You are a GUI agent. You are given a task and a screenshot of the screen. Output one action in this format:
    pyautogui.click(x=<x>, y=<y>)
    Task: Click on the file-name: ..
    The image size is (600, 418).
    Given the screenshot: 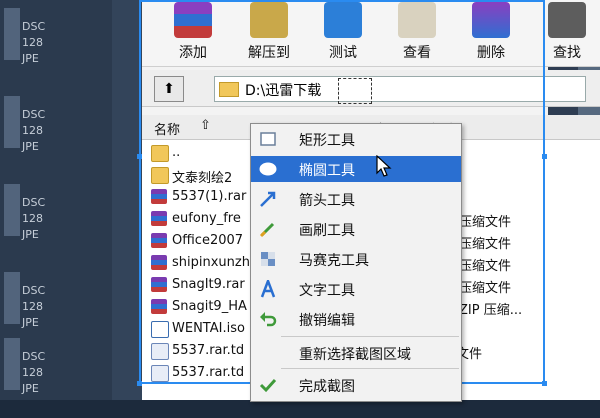 What is the action you would take?
    pyautogui.click(x=176, y=152)
    